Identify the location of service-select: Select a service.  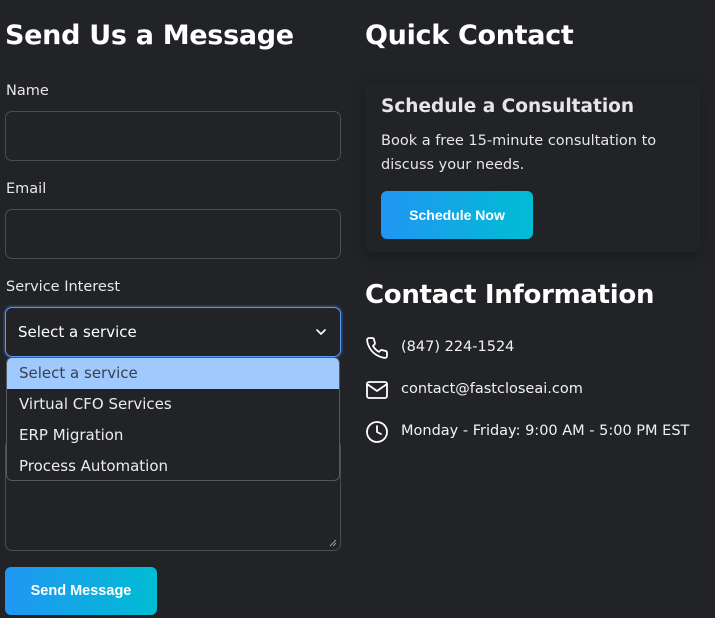
(173, 332).